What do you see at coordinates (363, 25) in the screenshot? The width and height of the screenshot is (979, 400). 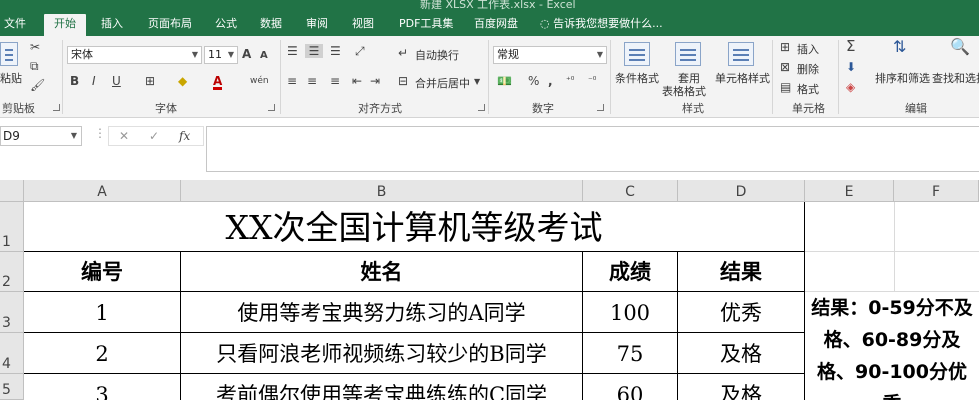 I see `tab-view: 视图` at bounding box center [363, 25].